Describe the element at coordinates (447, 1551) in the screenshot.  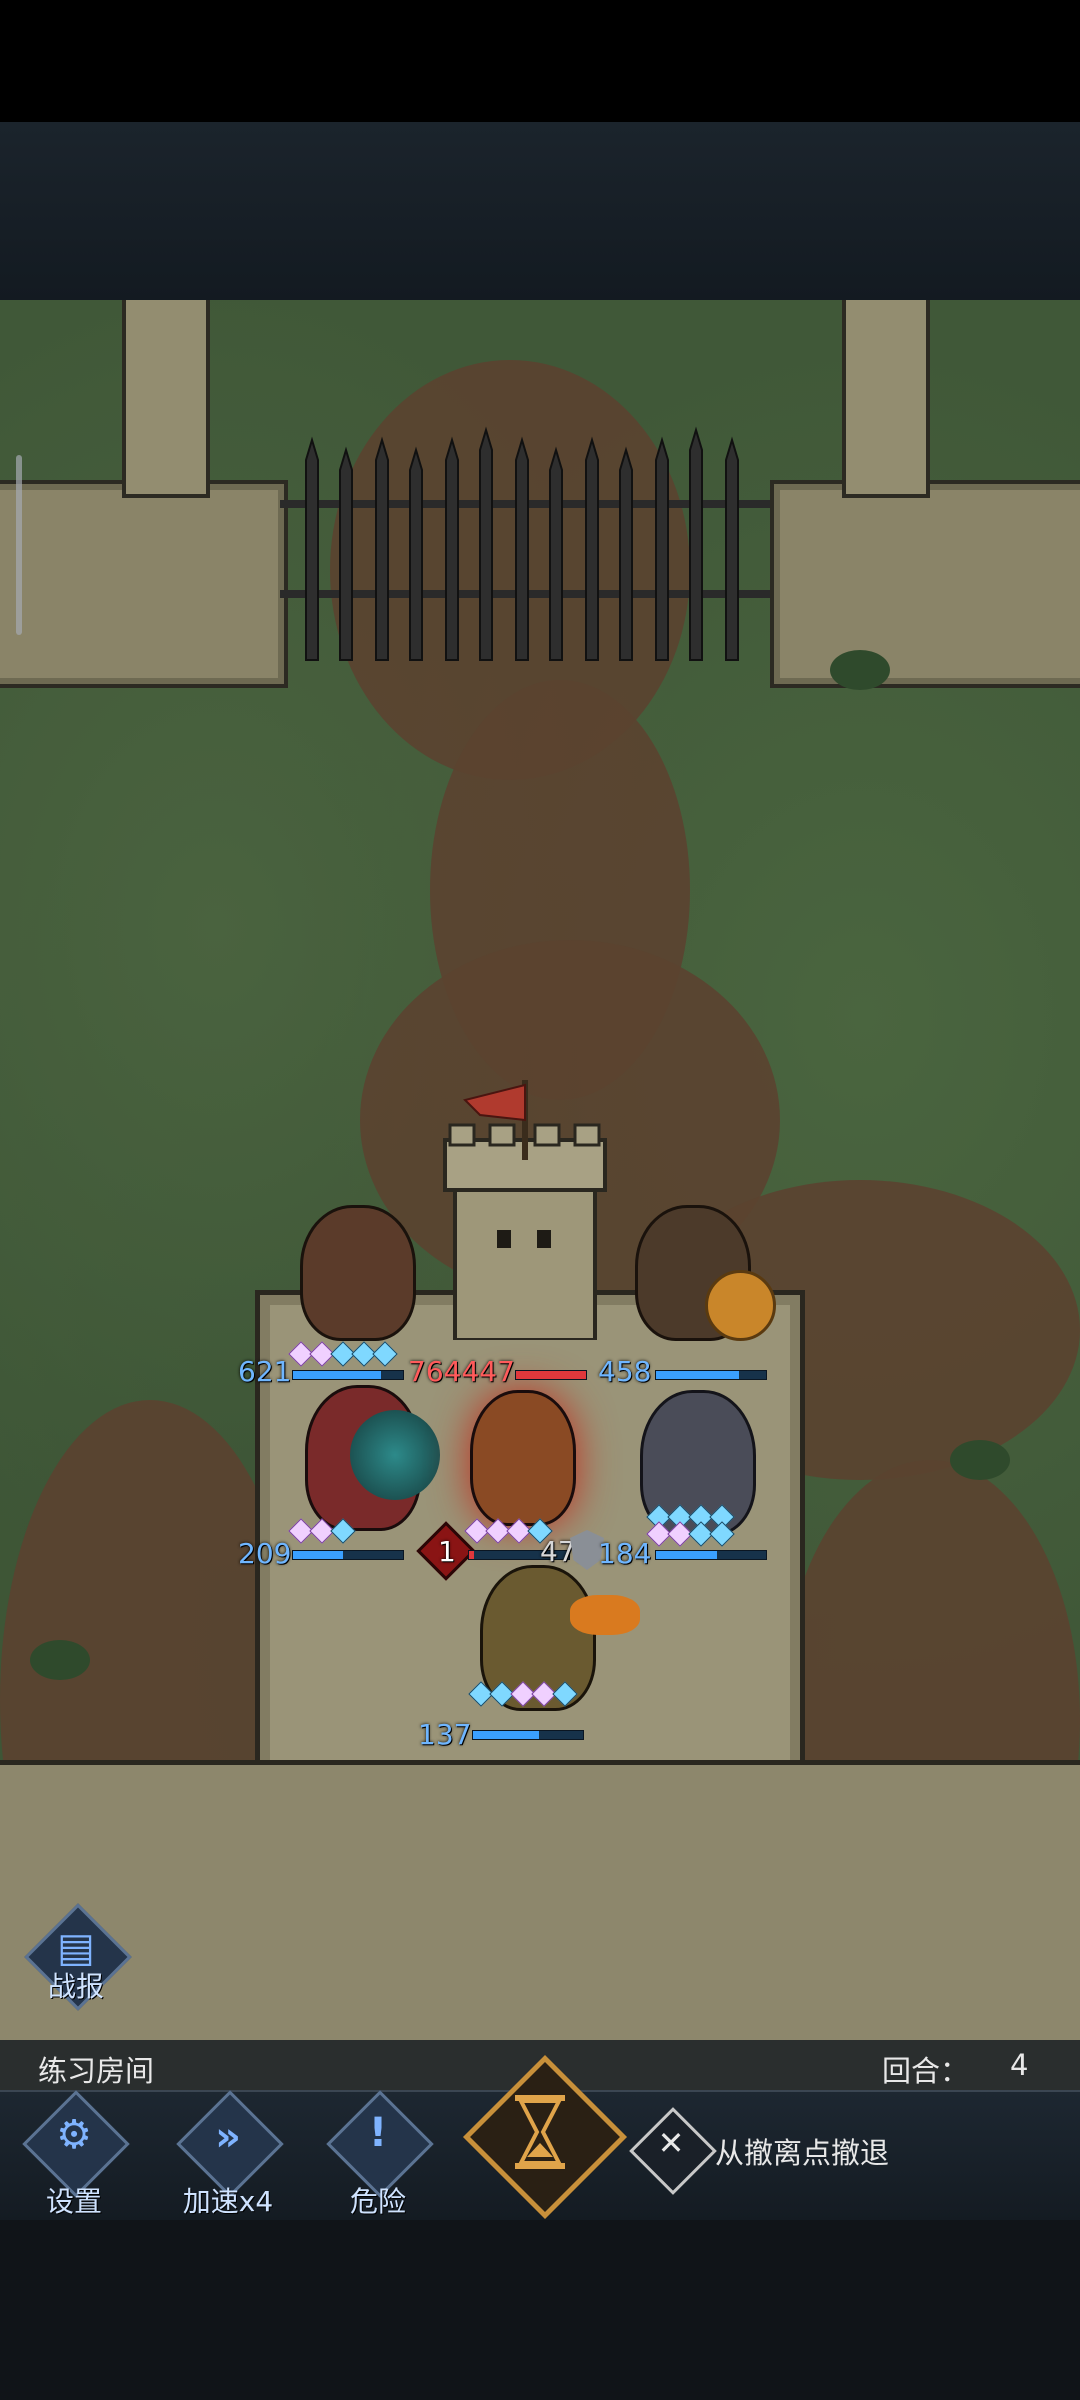
I see `boss-hp-text: 1` at that location.